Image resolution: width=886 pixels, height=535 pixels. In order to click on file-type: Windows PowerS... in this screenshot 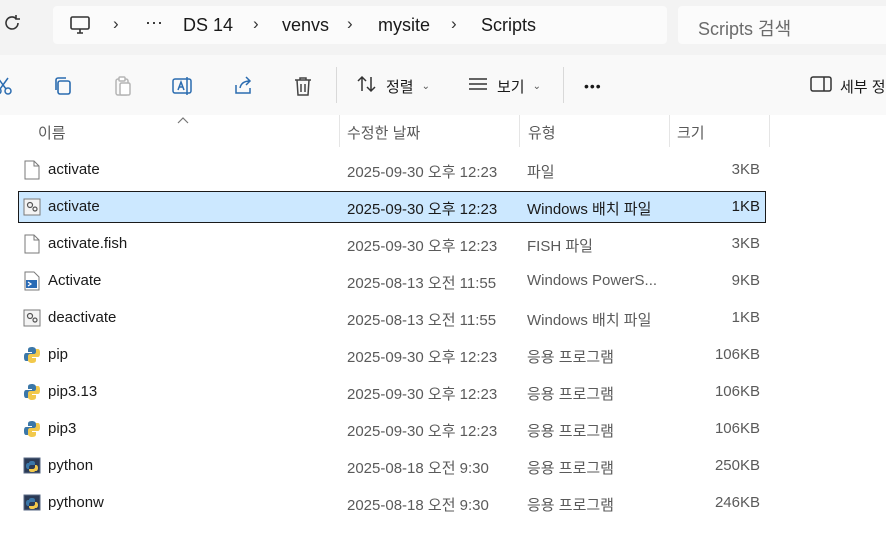, I will do `click(592, 280)`.